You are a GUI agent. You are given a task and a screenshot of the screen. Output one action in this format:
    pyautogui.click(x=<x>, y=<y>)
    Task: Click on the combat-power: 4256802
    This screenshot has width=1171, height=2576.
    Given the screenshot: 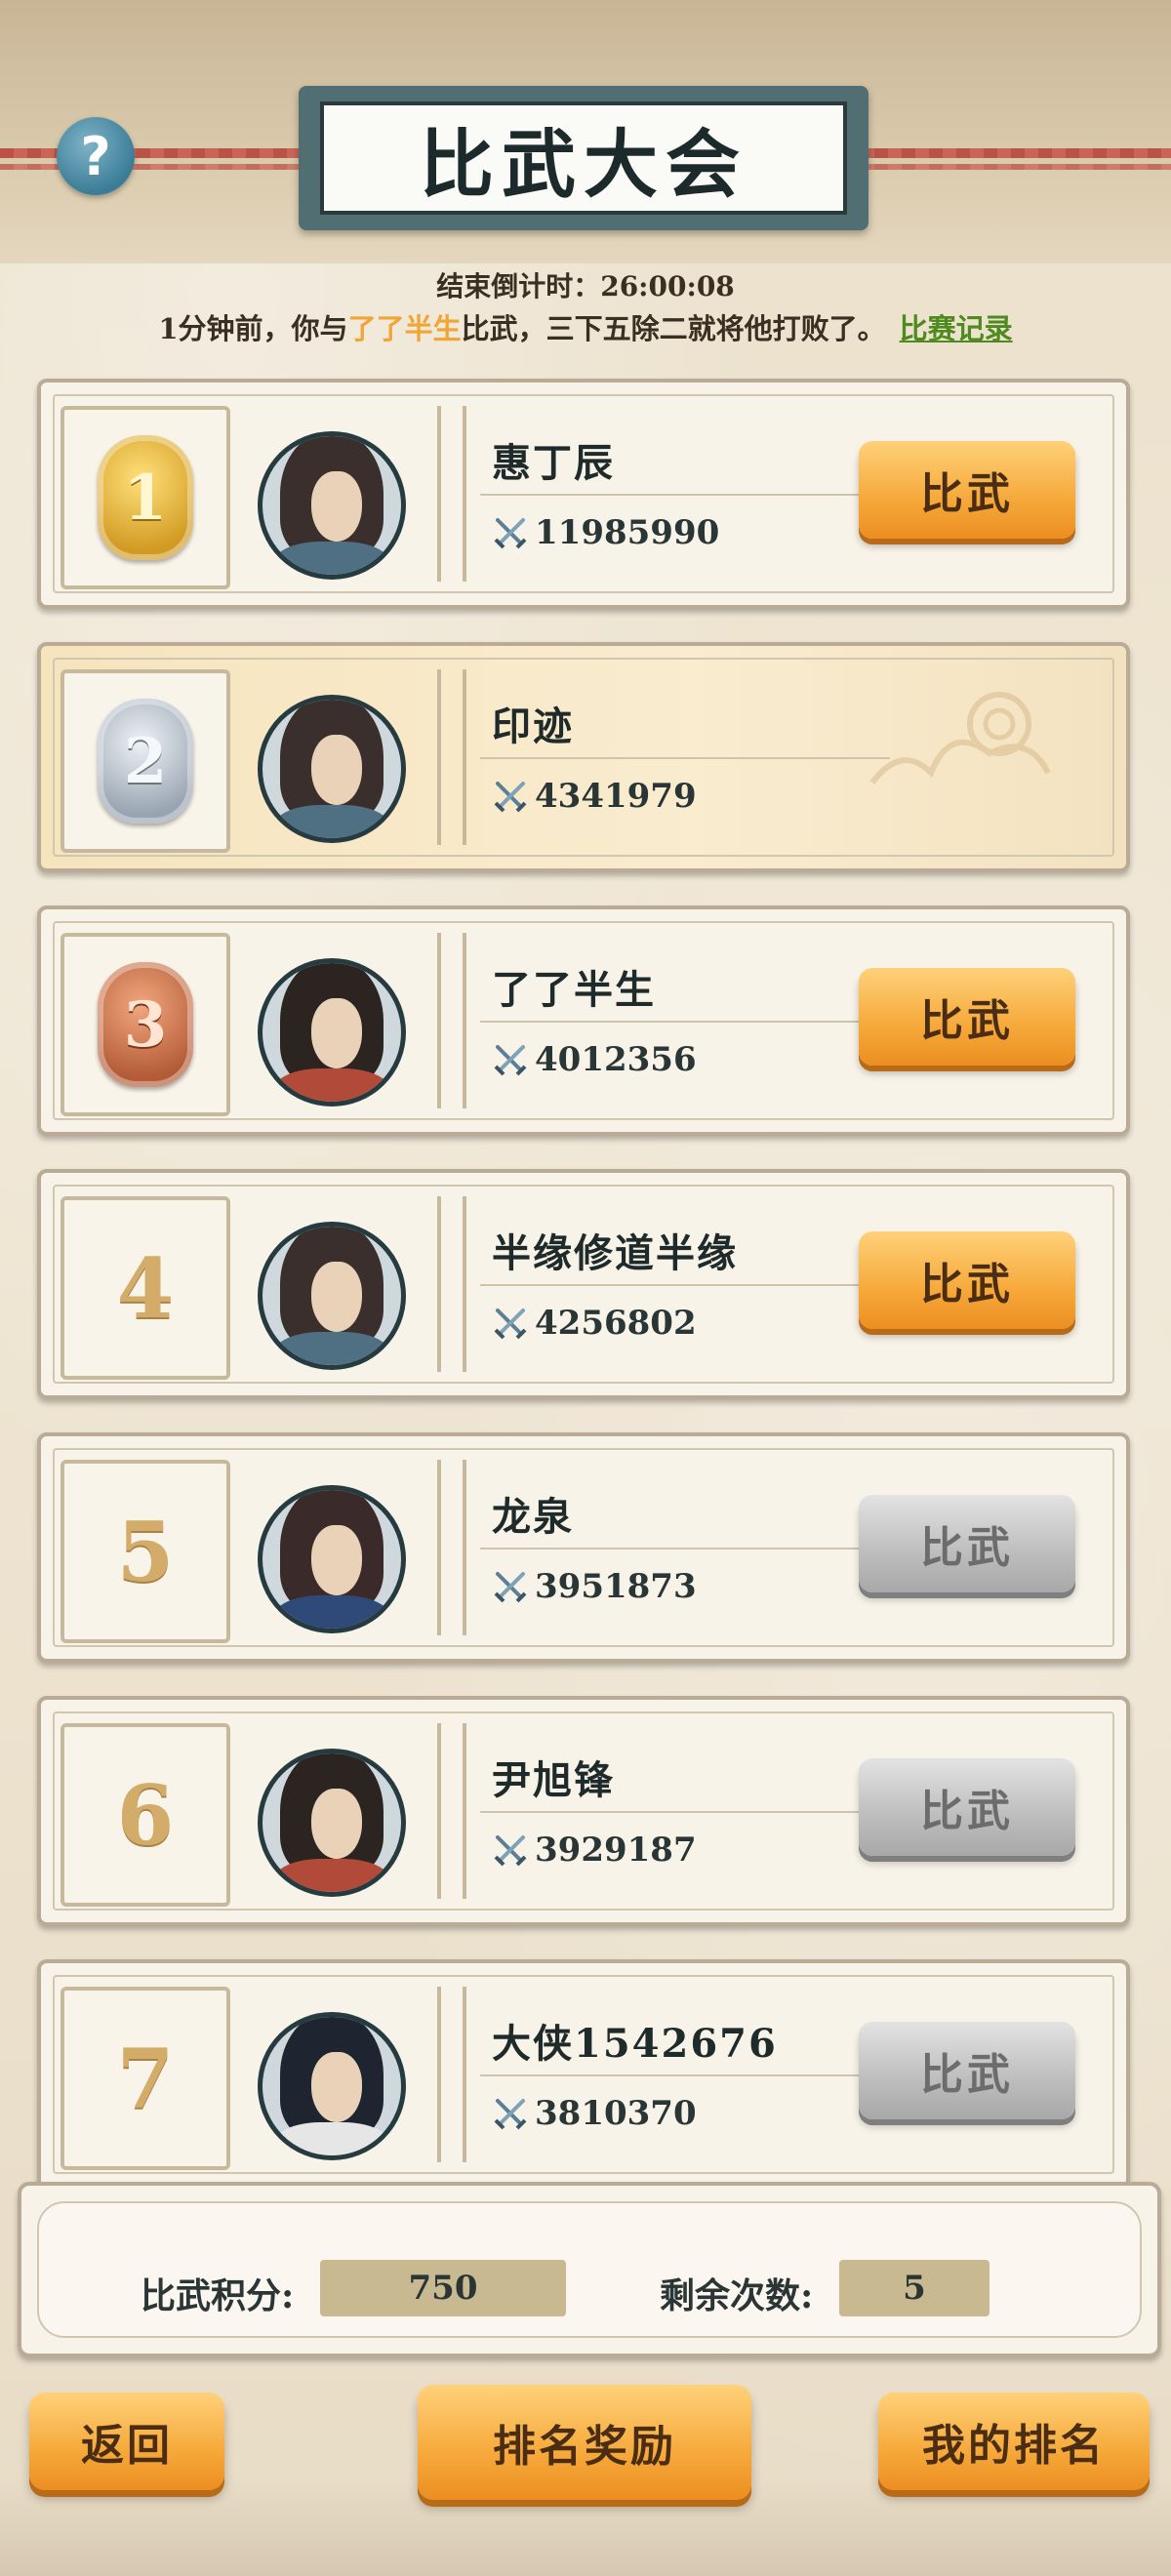 What is the action you would take?
    pyautogui.click(x=594, y=1323)
    